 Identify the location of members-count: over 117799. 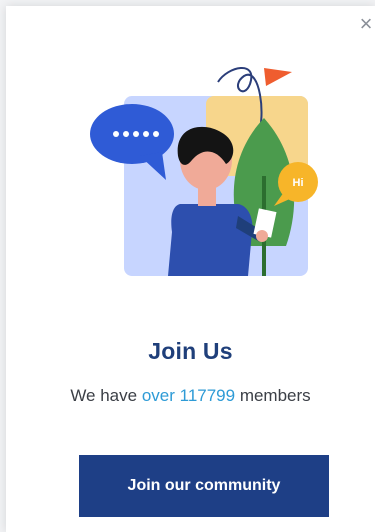
(188, 395).